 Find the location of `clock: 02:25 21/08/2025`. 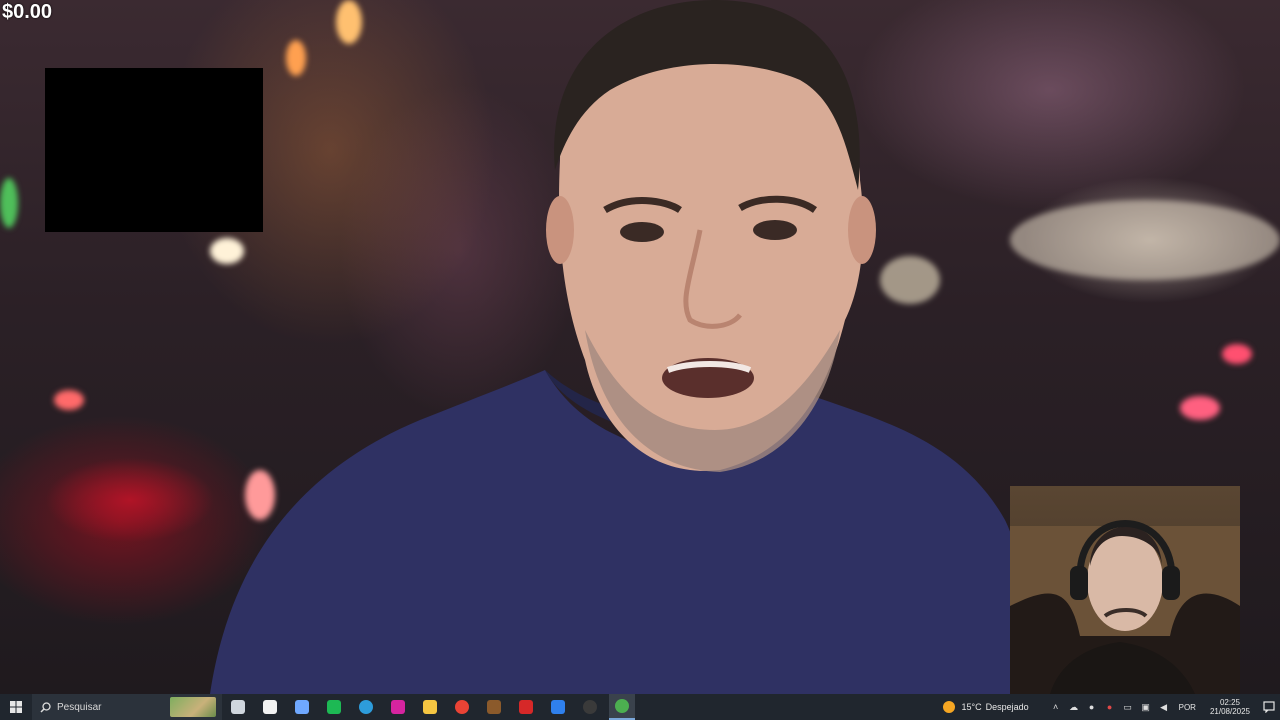

clock: 02:25 21/08/2025 is located at coordinates (1230, 707).